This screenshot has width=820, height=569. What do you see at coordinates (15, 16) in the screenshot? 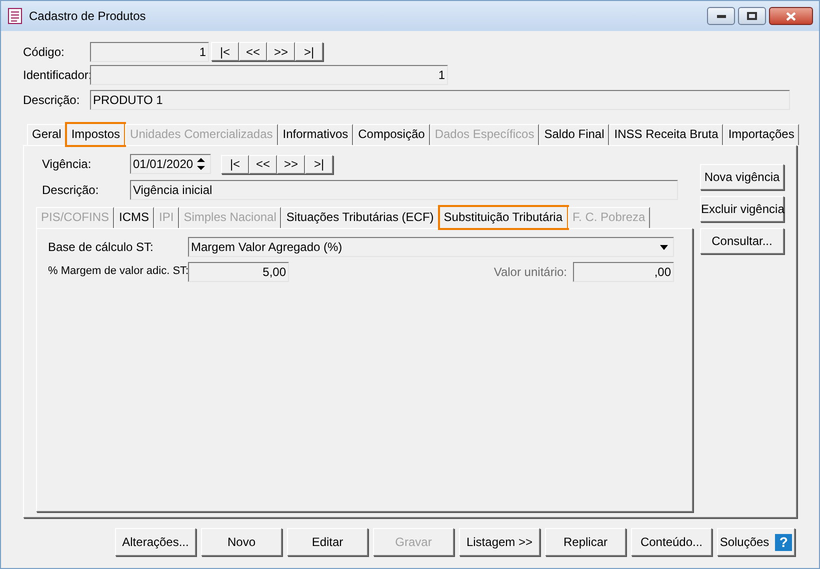
I see `document-icon` at bounding box center [15, 16].